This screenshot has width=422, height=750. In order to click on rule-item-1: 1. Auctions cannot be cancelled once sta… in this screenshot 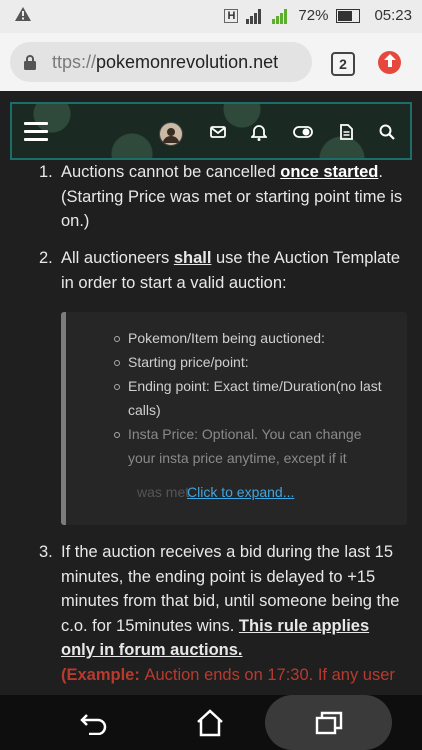, I will do `click(223, 197)`.